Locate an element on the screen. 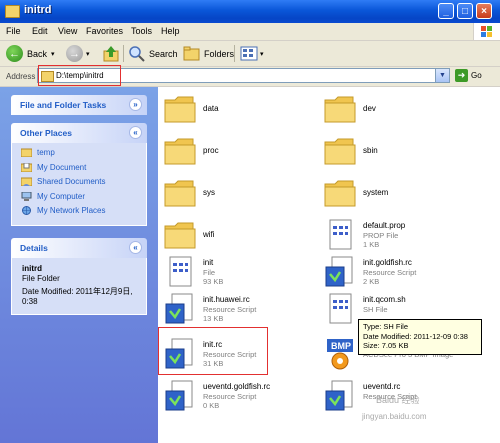 The width and height of the screenshot is (500, 443). panel-header: Details « is located at coordinates (79, 248).